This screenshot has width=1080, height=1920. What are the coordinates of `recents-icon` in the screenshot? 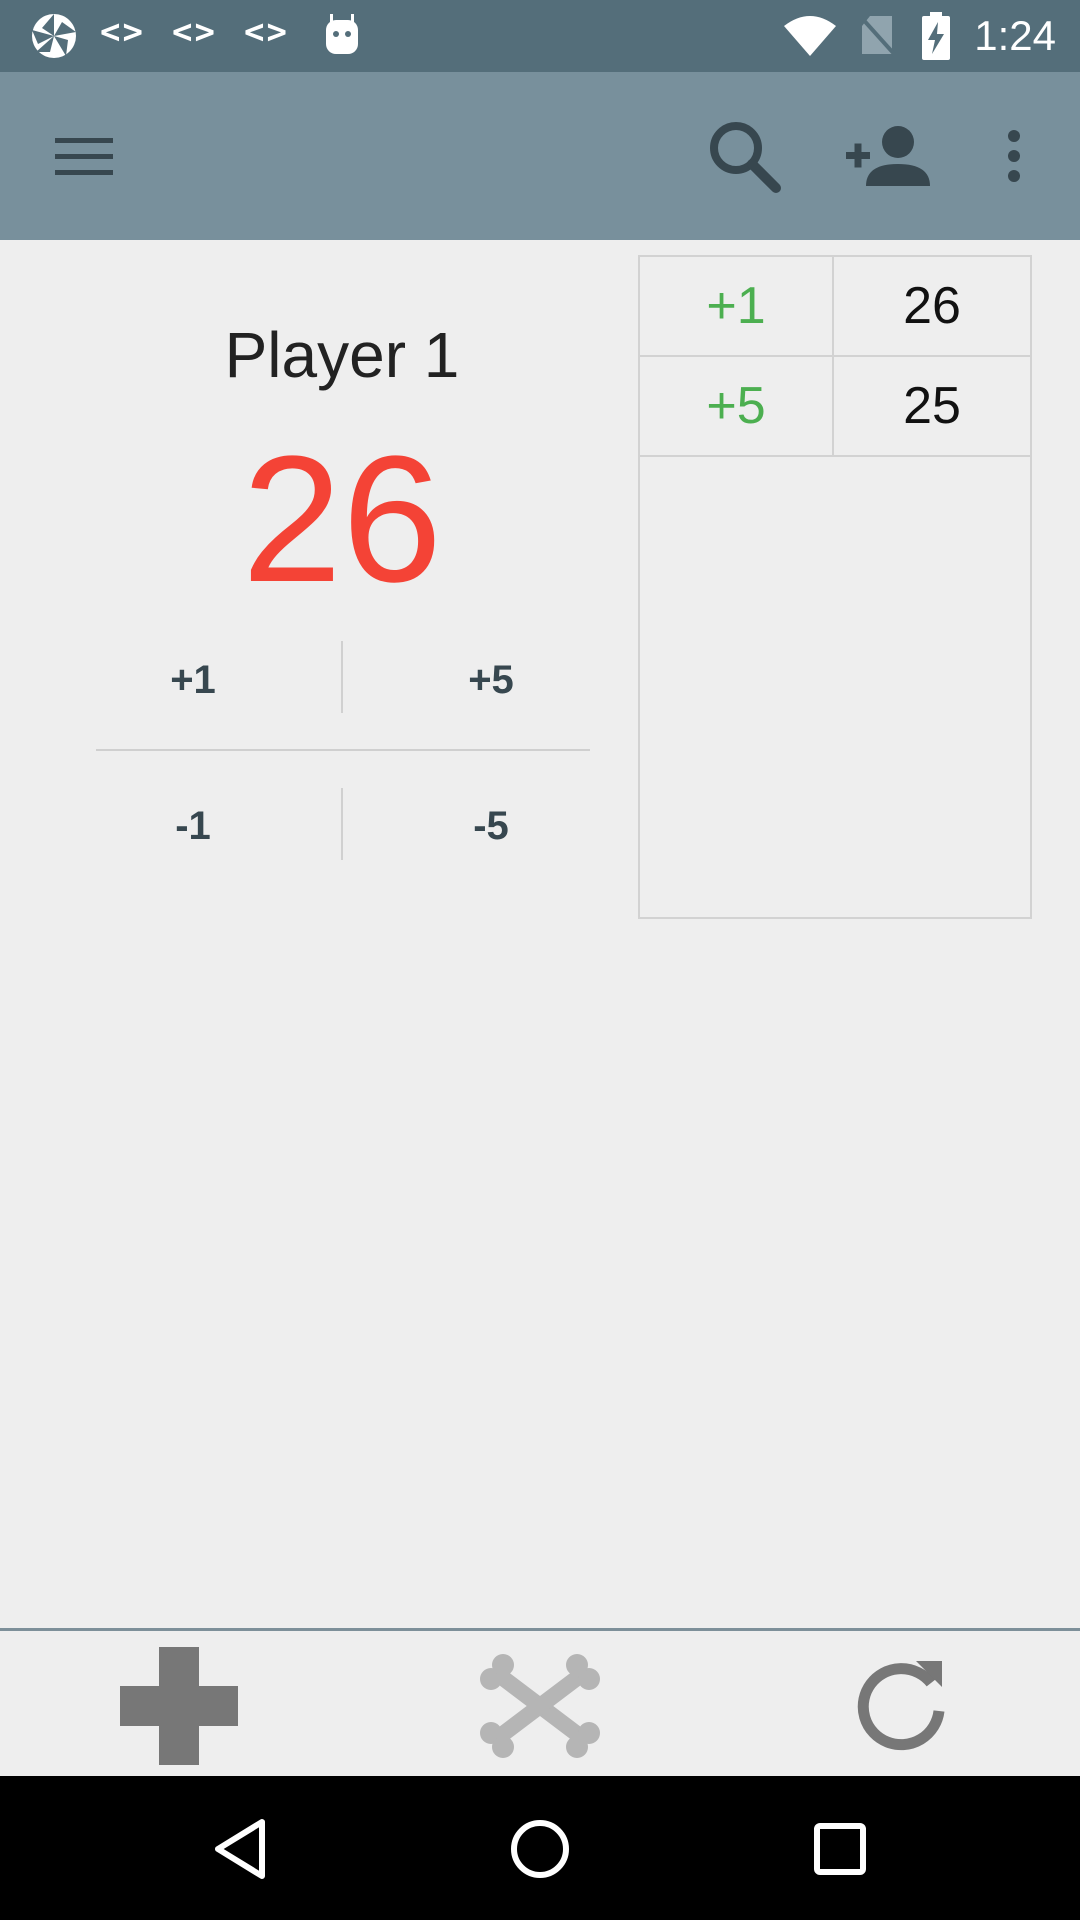 It's located at (840, 1849).